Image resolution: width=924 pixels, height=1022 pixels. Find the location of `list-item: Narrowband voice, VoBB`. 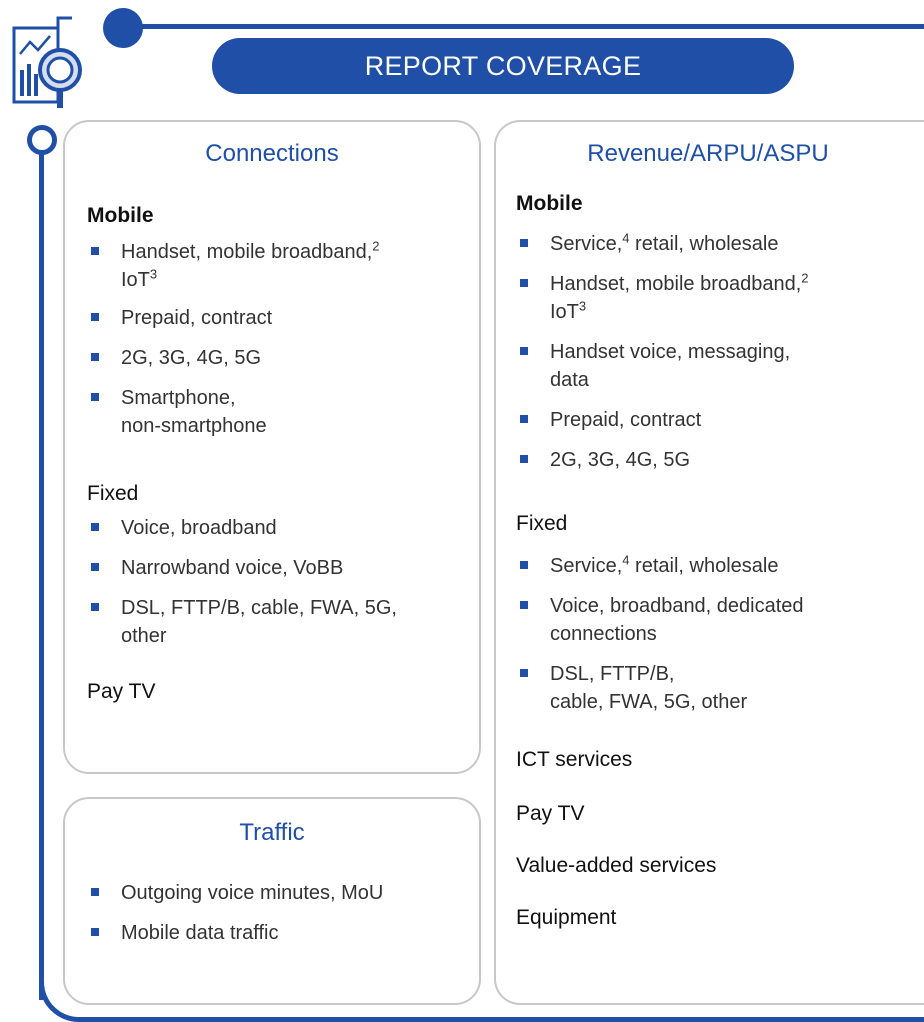

list-item: Narrowband voice, VoBB is located at coordinates (280, 568).